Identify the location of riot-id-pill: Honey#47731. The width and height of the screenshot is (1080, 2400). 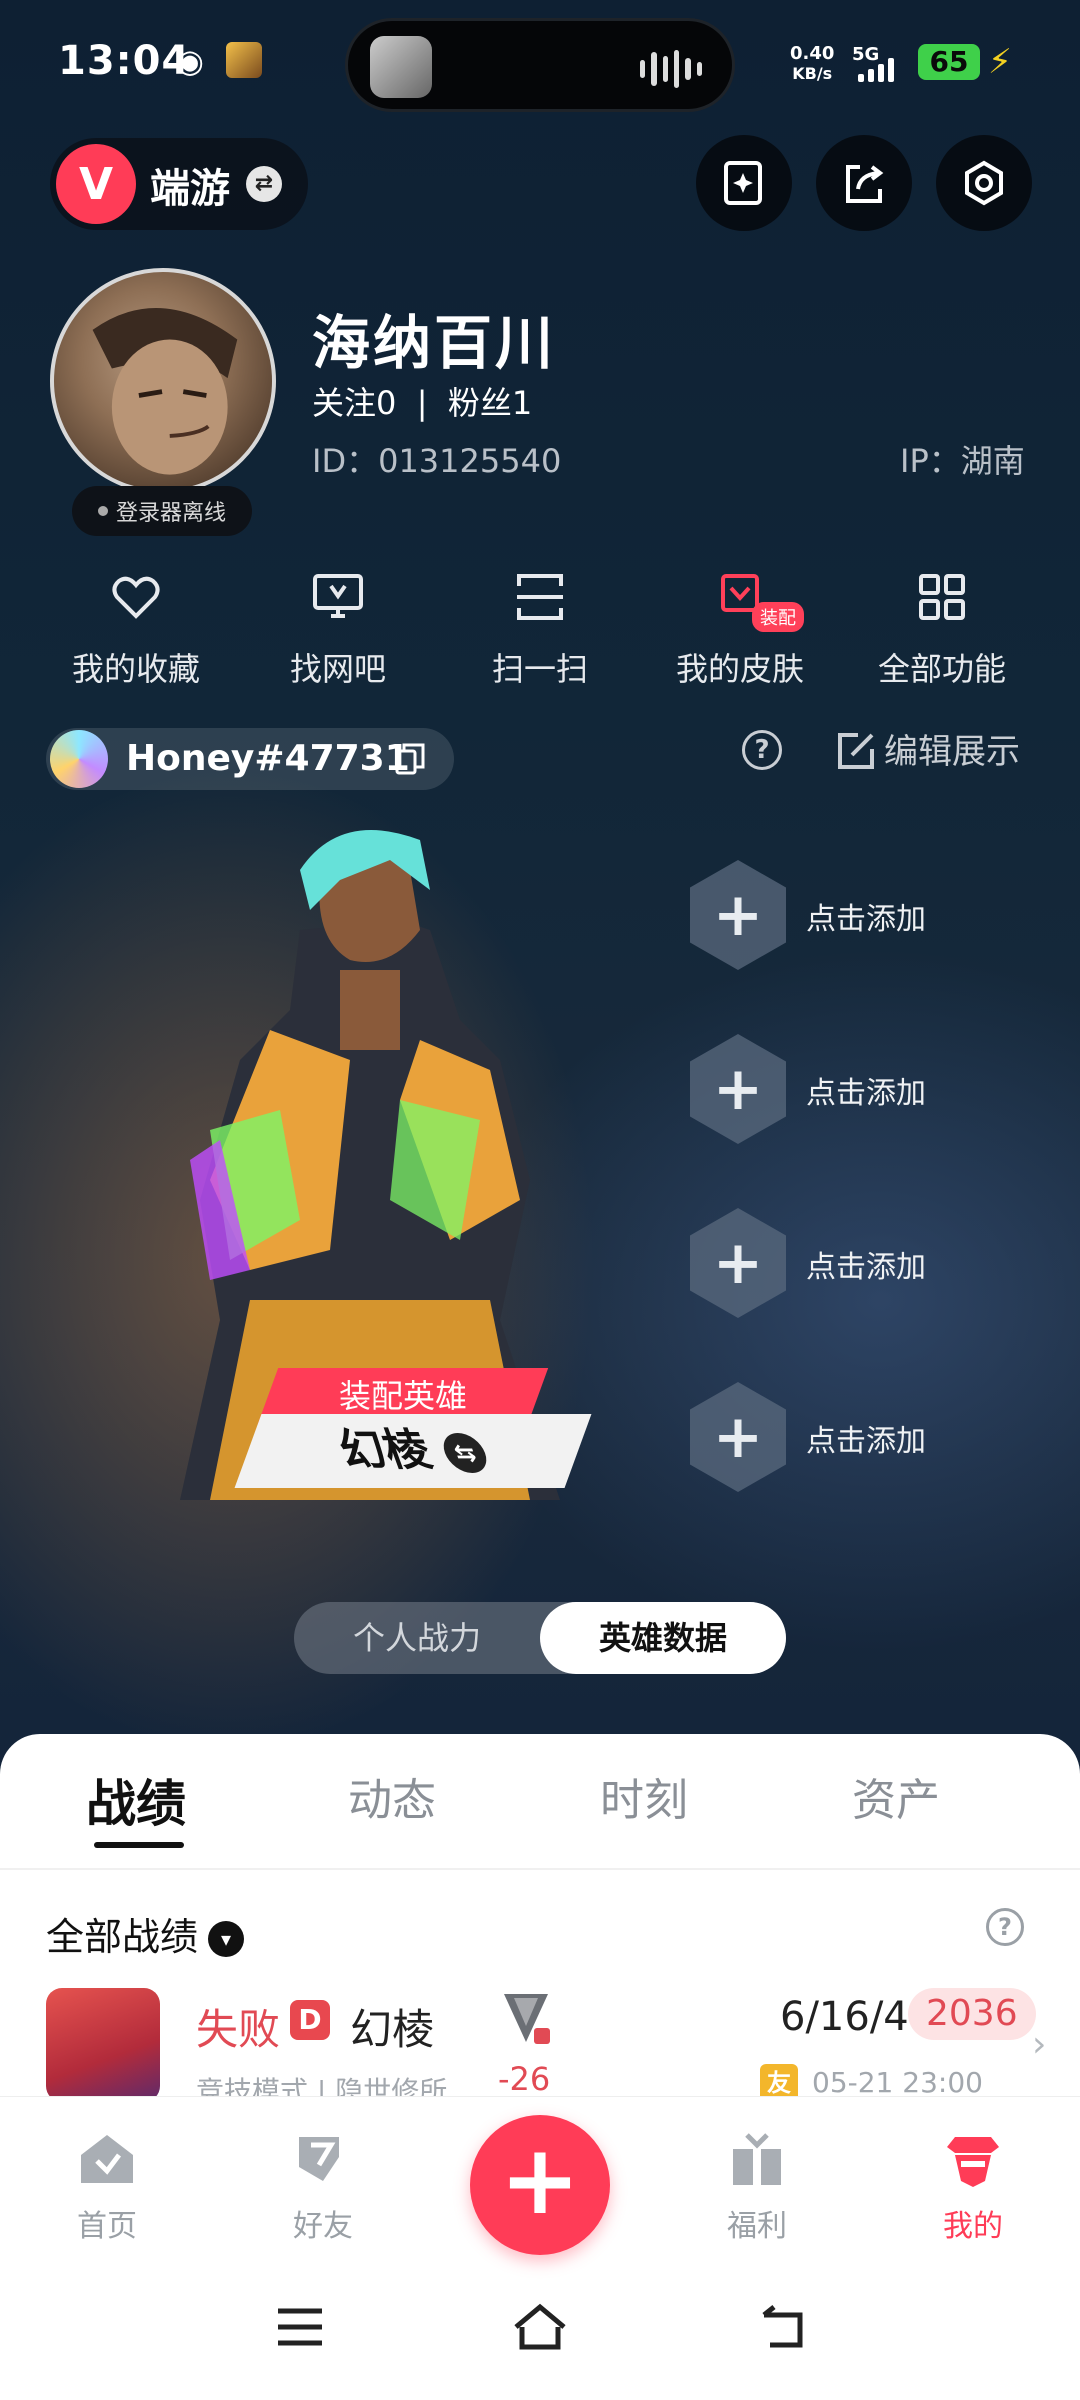
(250, 759).